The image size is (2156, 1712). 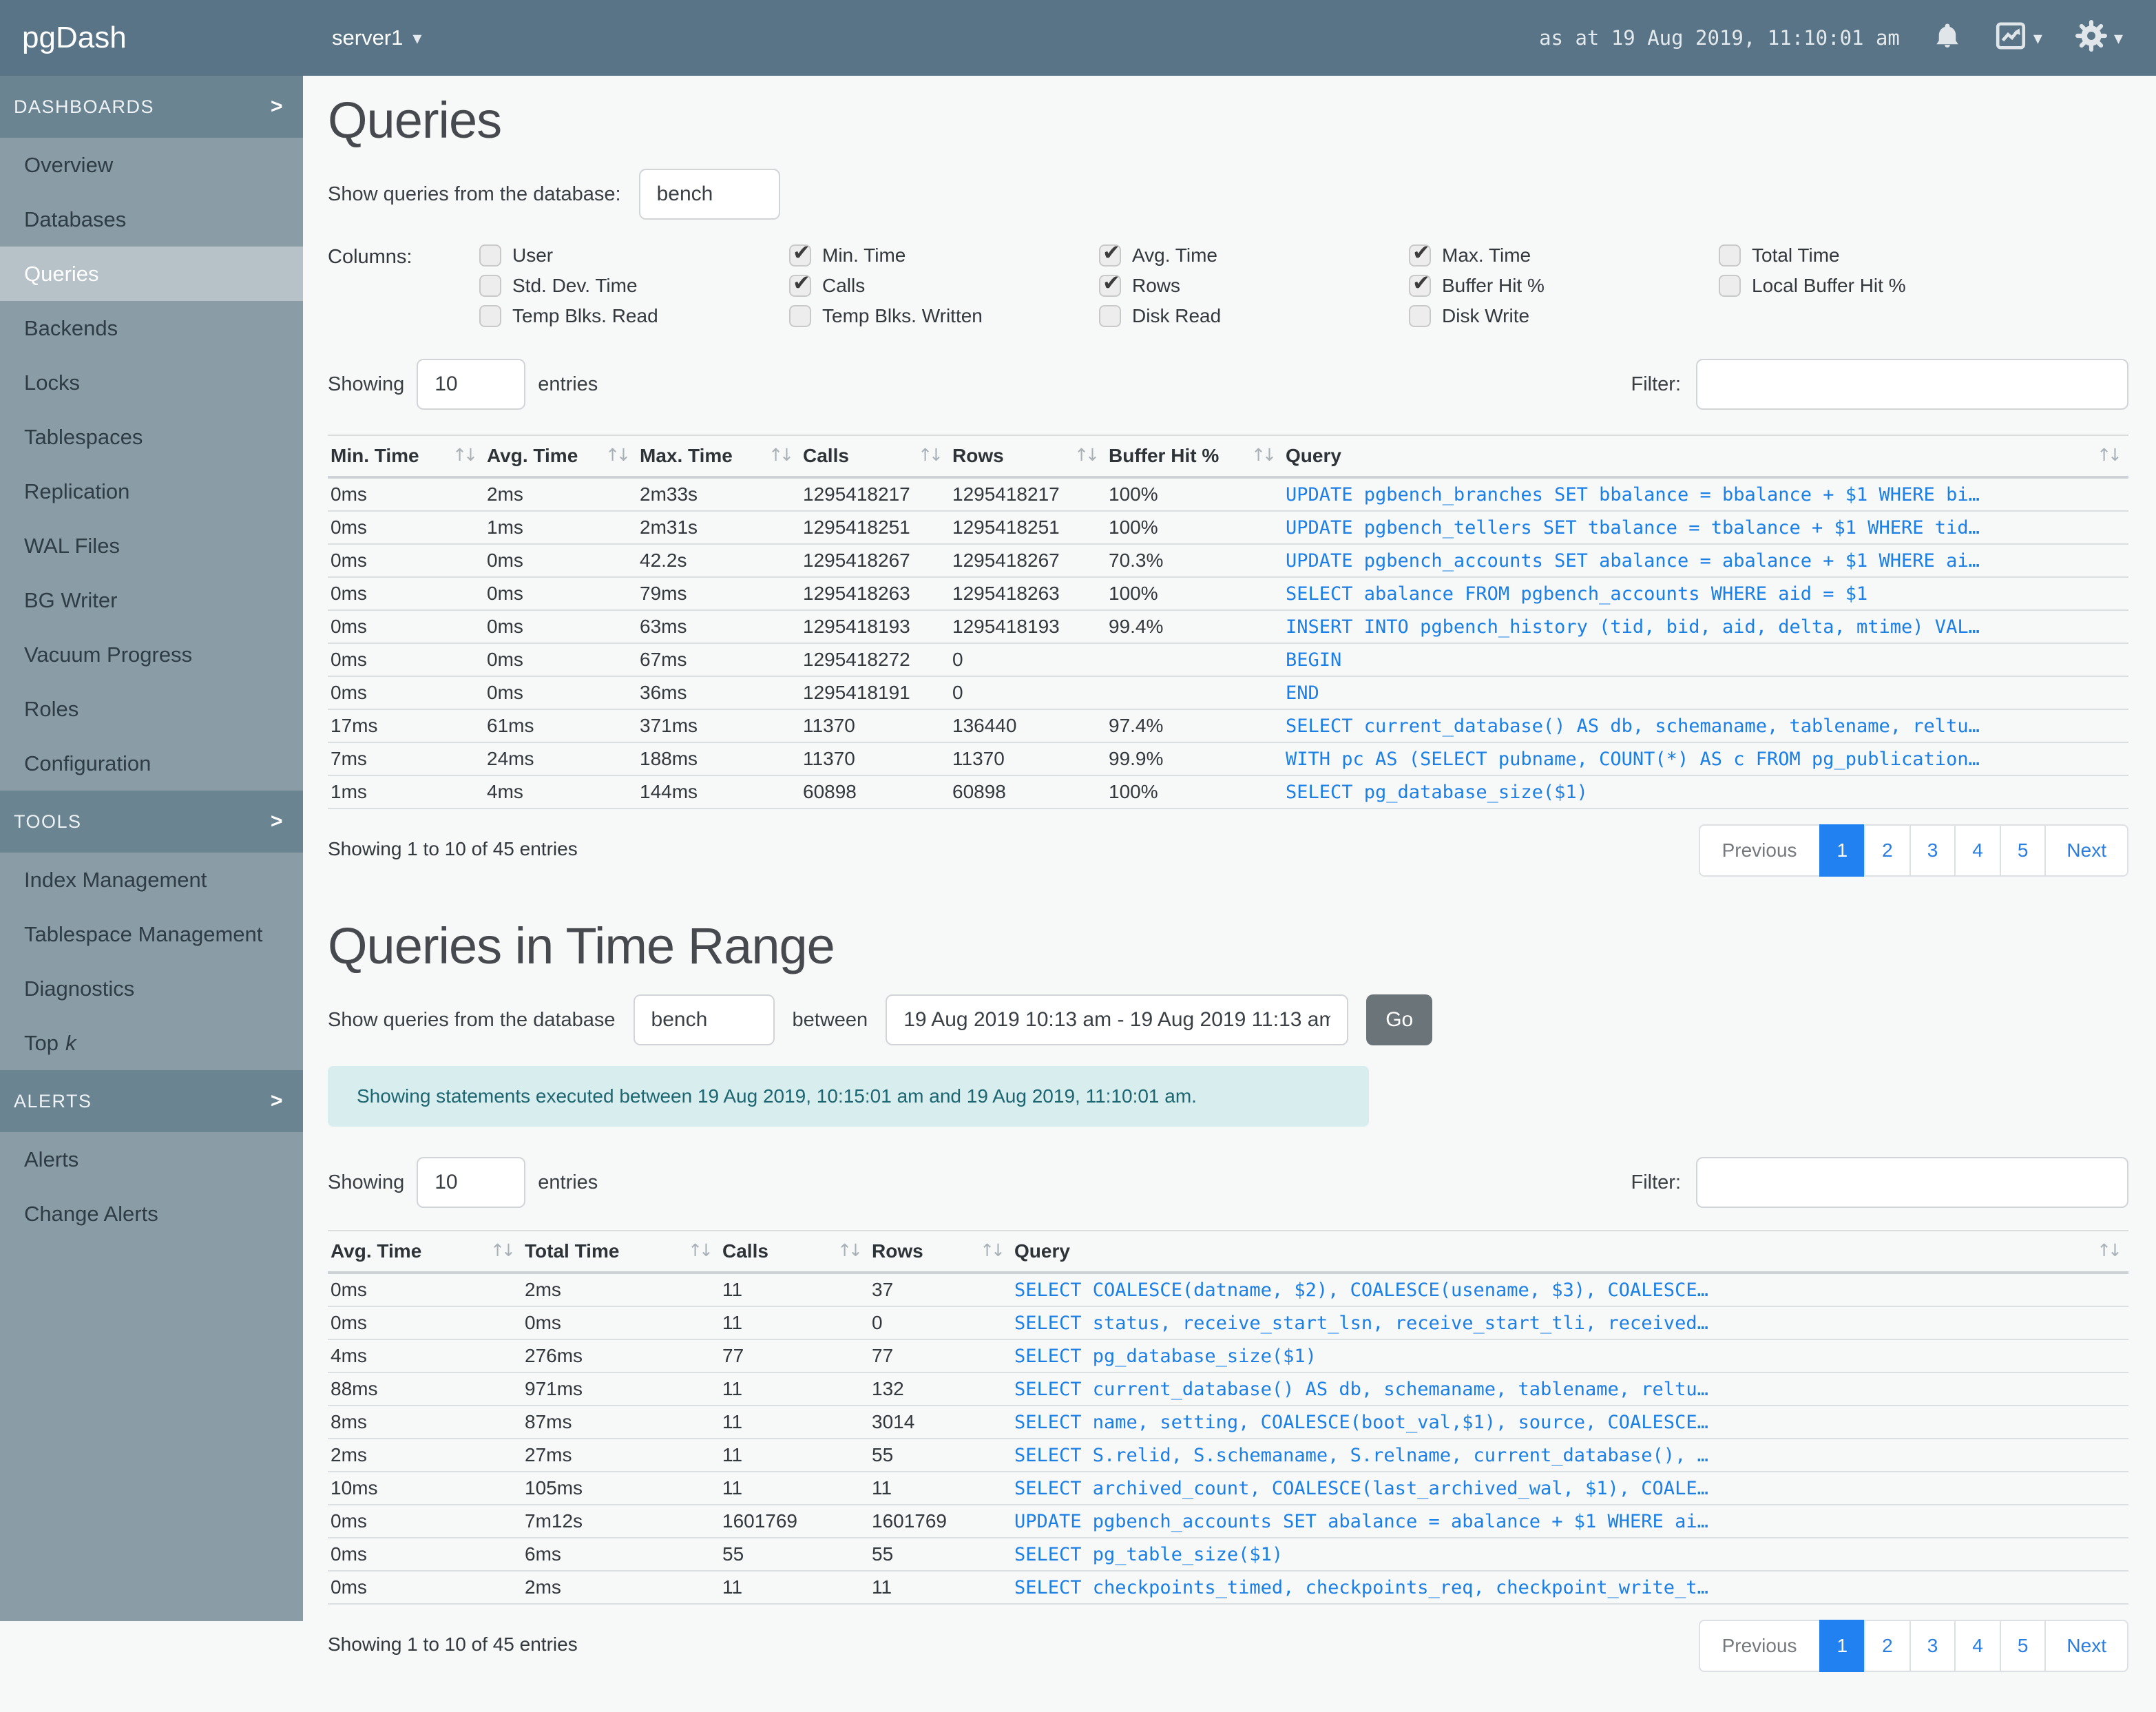 What do you see at coordinates (709, 194) in the screenshot?
I see `database-input` at bounding box center [709, 194].